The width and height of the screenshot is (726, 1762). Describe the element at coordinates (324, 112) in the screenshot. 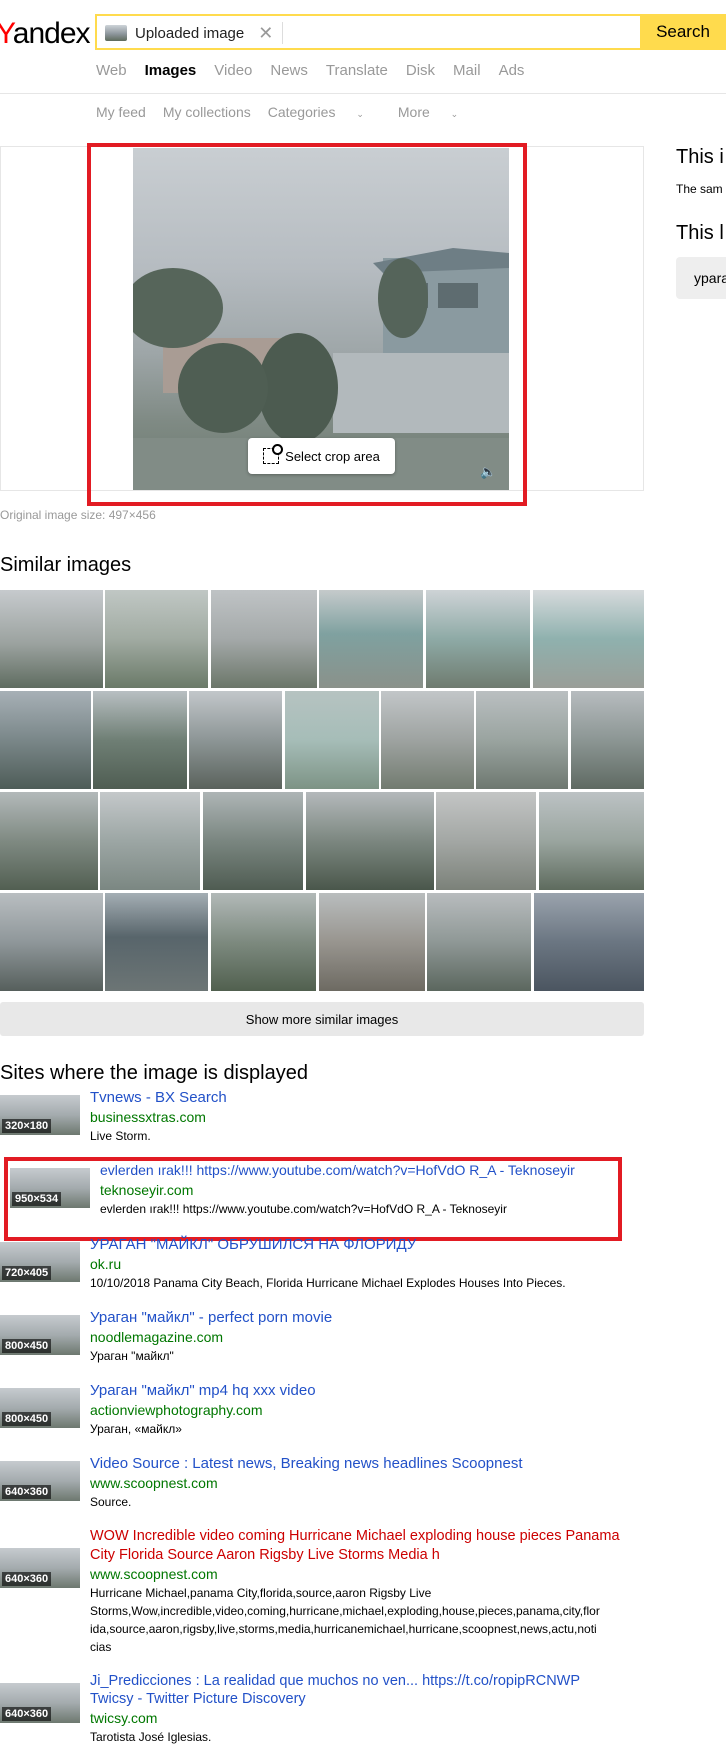

I see `subnav-categories: Categories ⌄` at that location.